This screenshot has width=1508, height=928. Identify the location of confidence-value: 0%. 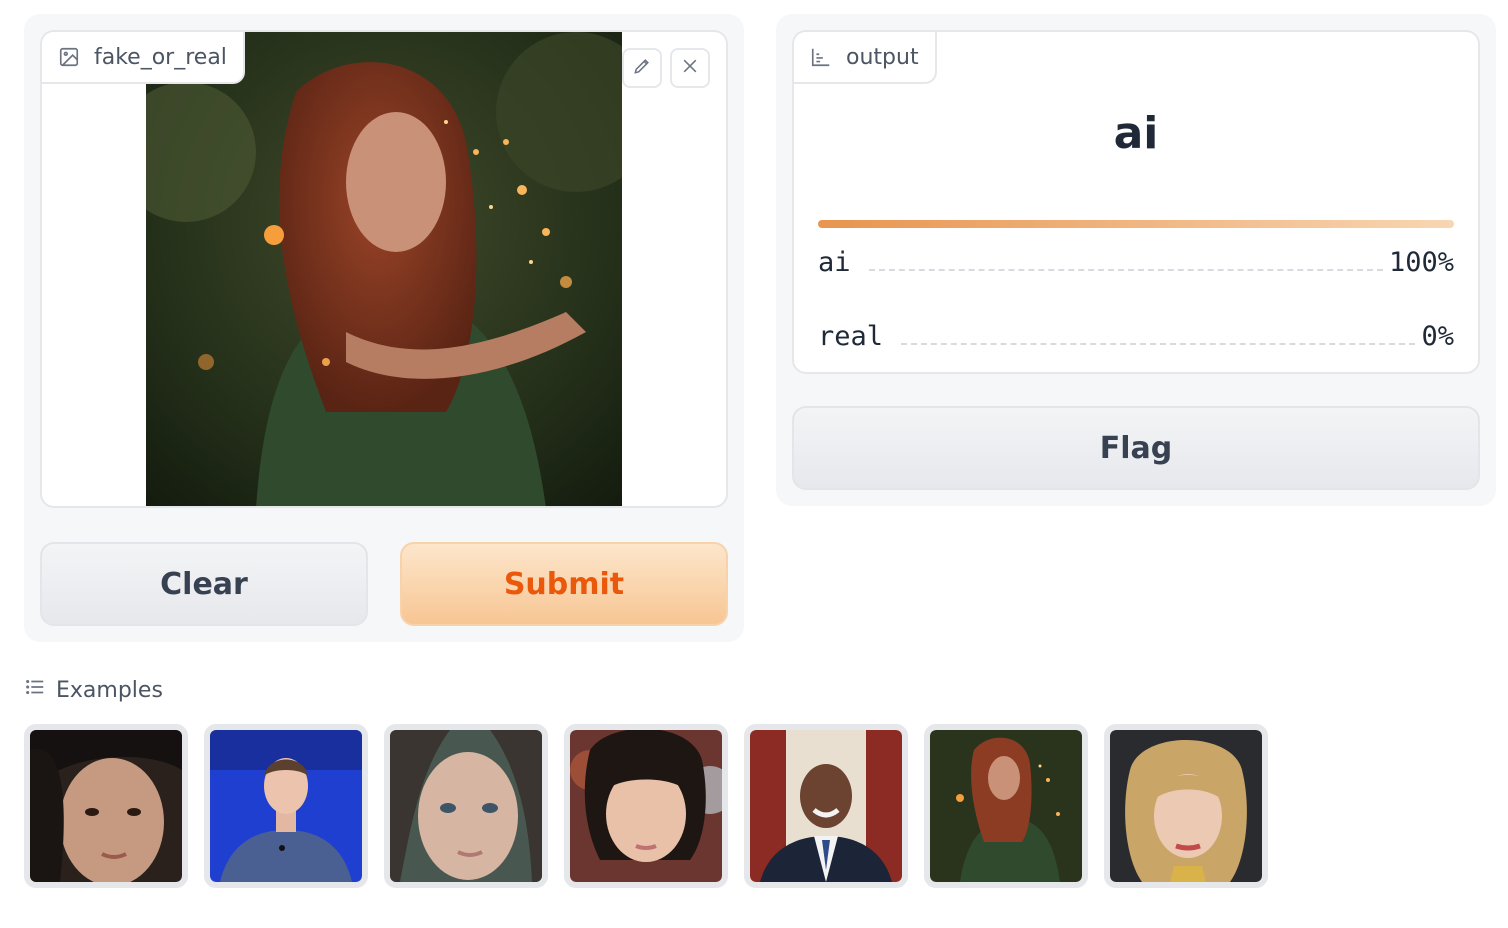
(1437, 336).